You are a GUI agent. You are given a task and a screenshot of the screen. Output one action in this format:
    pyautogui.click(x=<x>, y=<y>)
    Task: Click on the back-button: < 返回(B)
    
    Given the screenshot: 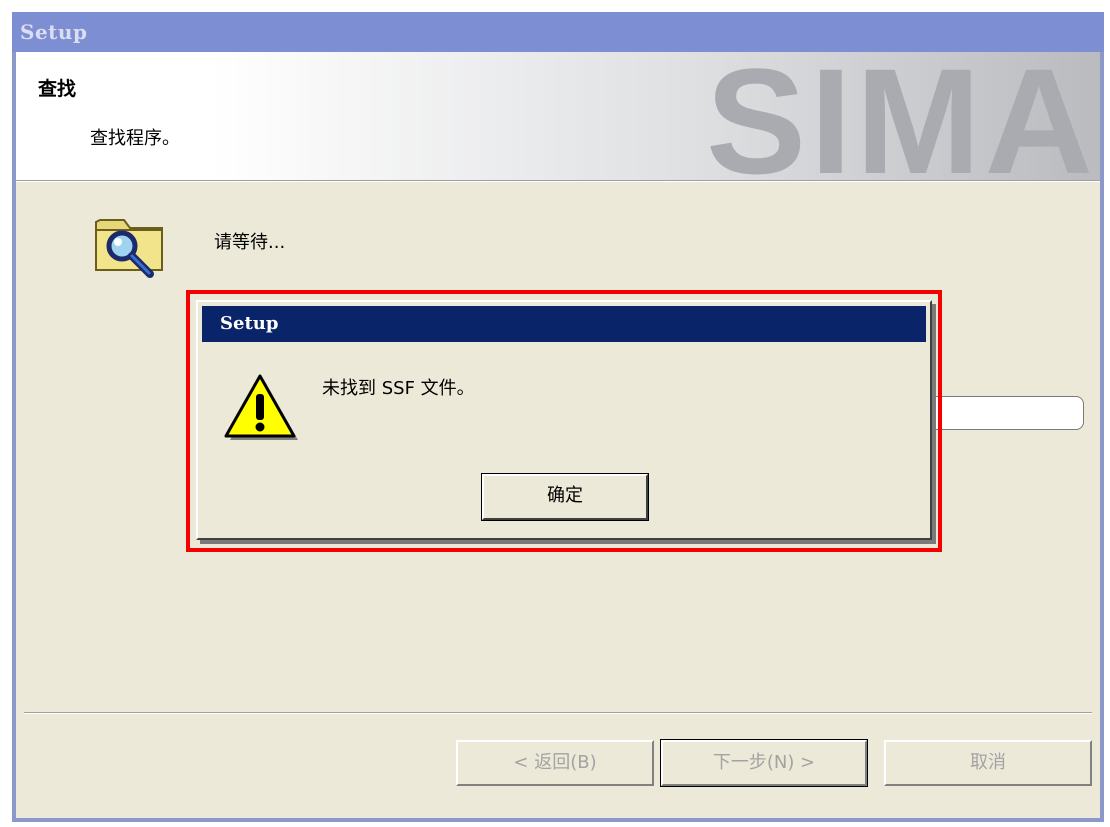 What is the action you would take?
    pyautogui.click(x=555, y=763)
    